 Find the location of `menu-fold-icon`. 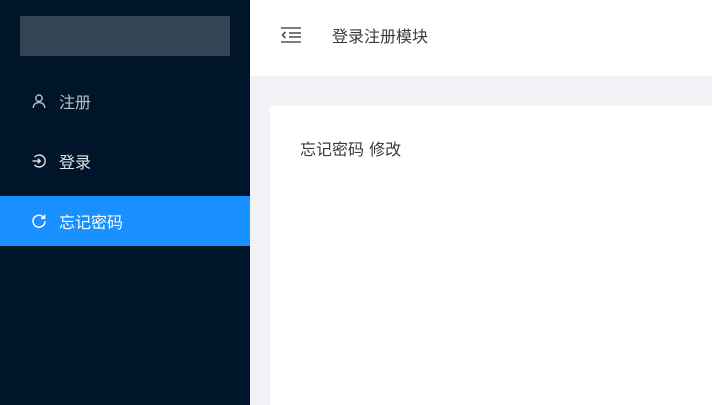

menu-fold-icon is located at coordinates (291, 37).